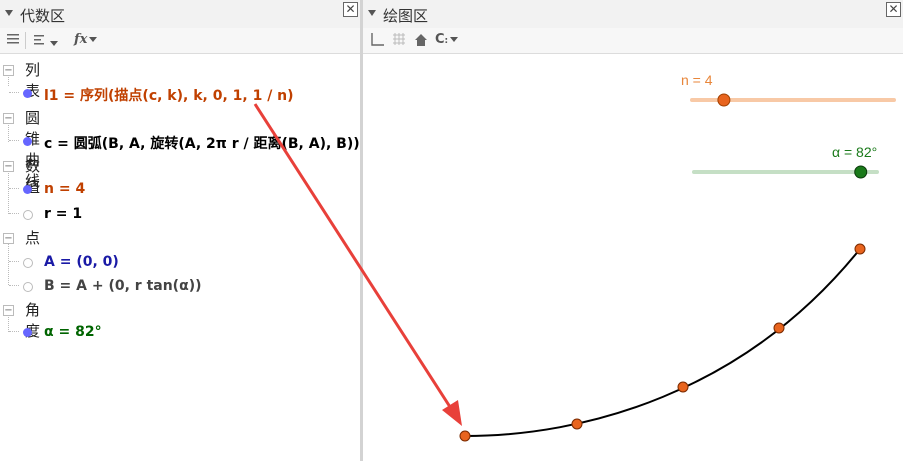 The width and height of the screenshot is (903, 461). Describe the element at coordinates (33, 238) in the screenshot. I see `category-label: 点` at that location.